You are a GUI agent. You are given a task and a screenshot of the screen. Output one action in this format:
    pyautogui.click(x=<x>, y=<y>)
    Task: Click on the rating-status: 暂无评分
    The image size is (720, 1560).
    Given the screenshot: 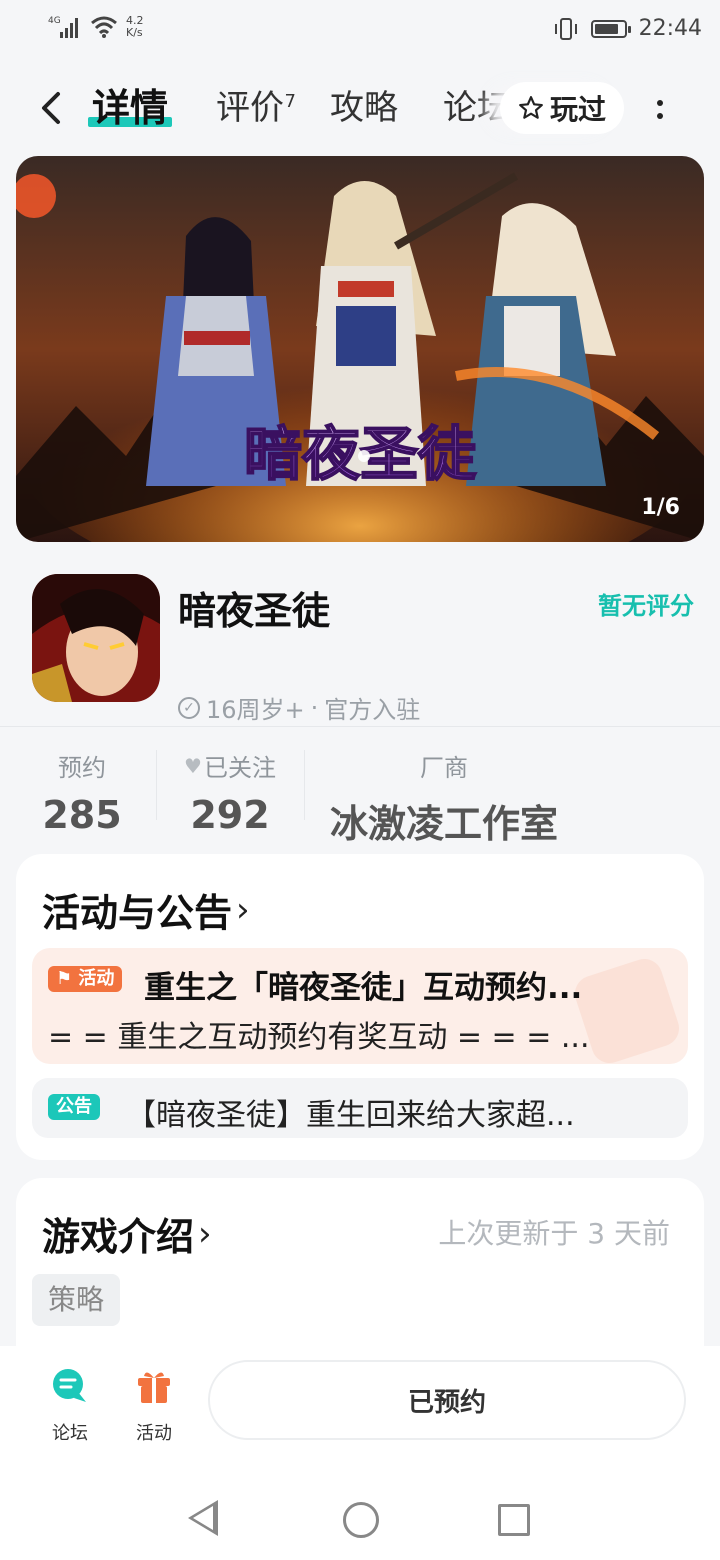 What is the action you would take?
    pyautogui.click(x=646, y=606)
    